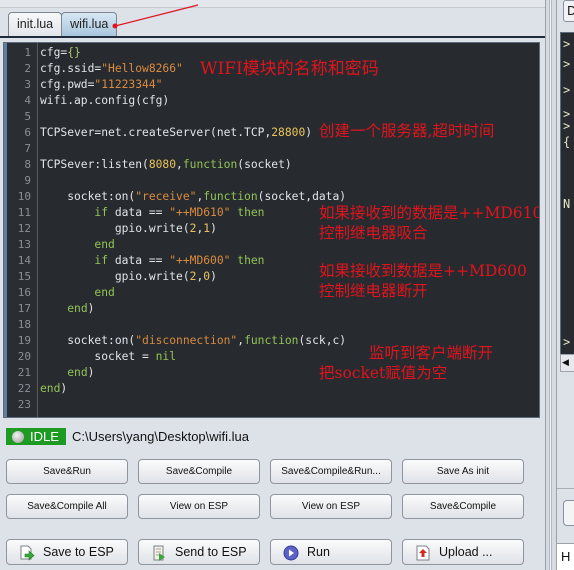 The height and width of the screenshot is (570, 574). Describe the element at coordinates (108, 357) in the screenshot. I see `code-line: socket = nil` at that location.